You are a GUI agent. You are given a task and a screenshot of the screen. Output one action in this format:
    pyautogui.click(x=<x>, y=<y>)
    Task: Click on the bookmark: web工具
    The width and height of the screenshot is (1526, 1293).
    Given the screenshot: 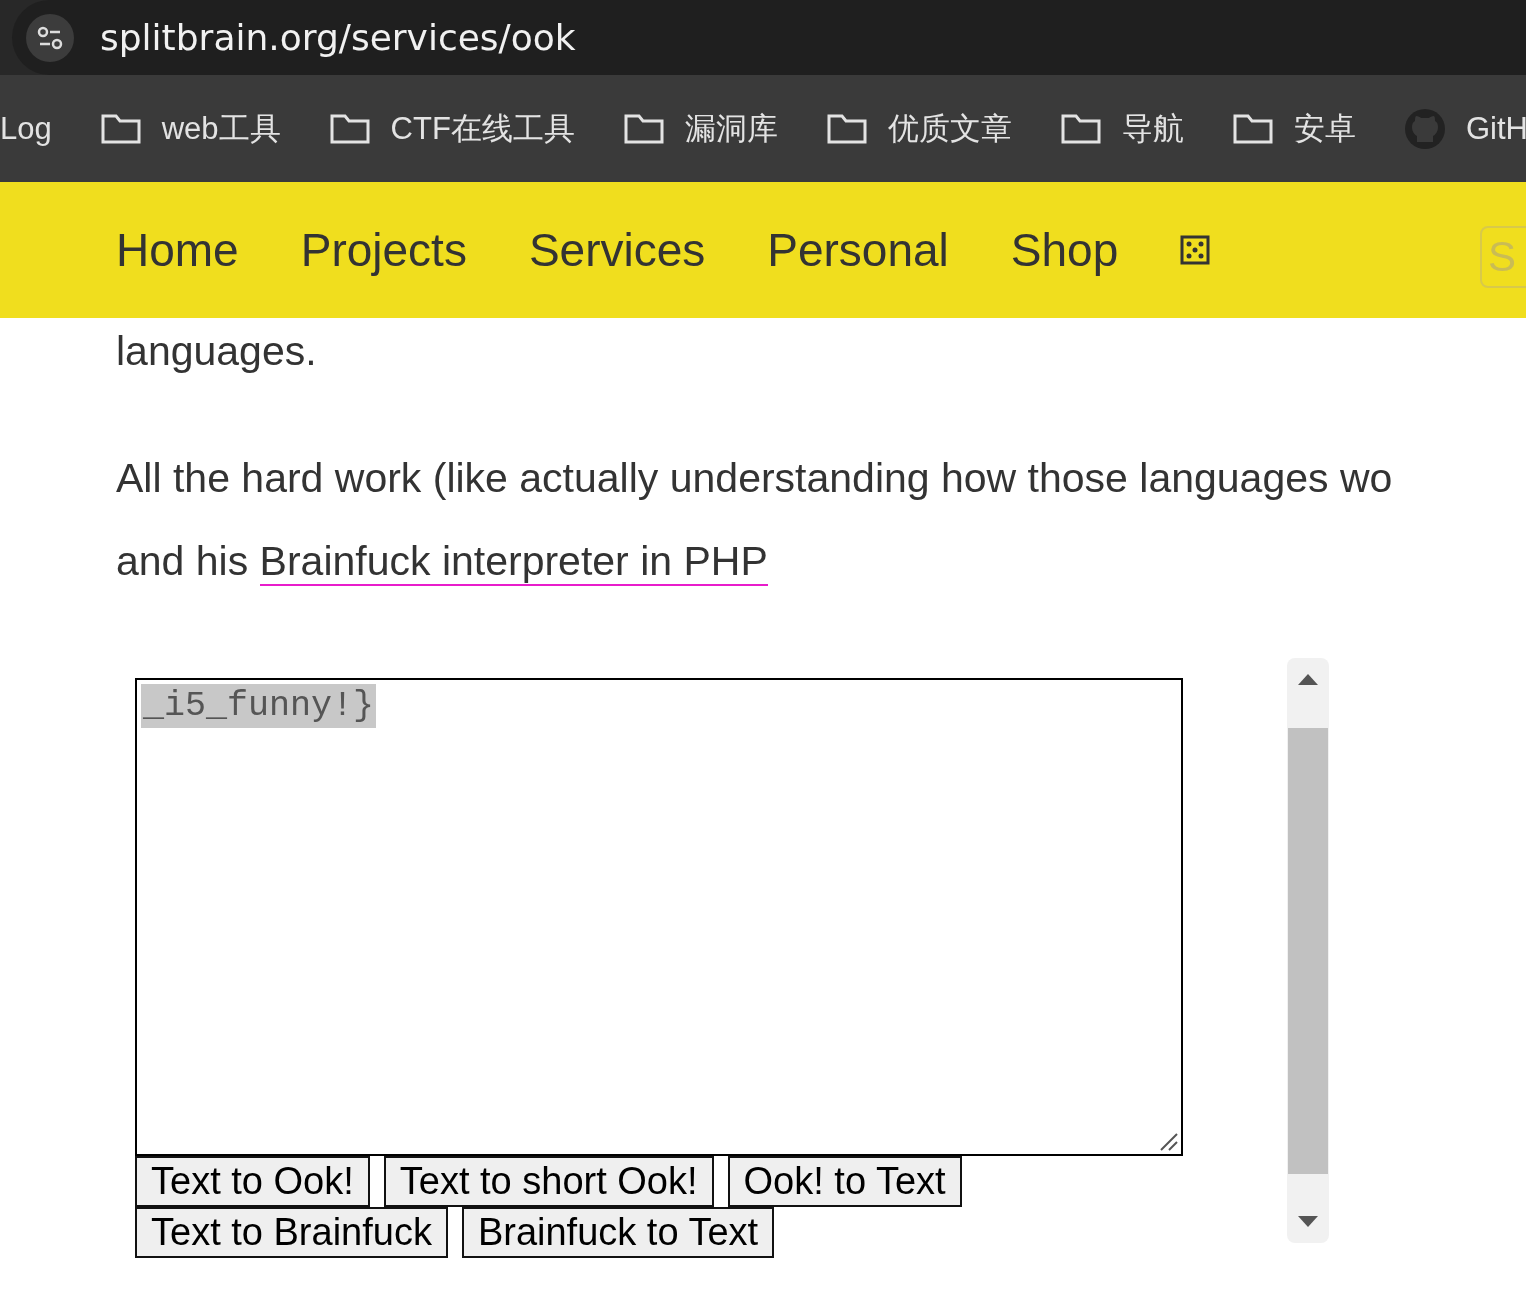 What is the action you would take?
    pyautogui.click(x=190, y=128)
    